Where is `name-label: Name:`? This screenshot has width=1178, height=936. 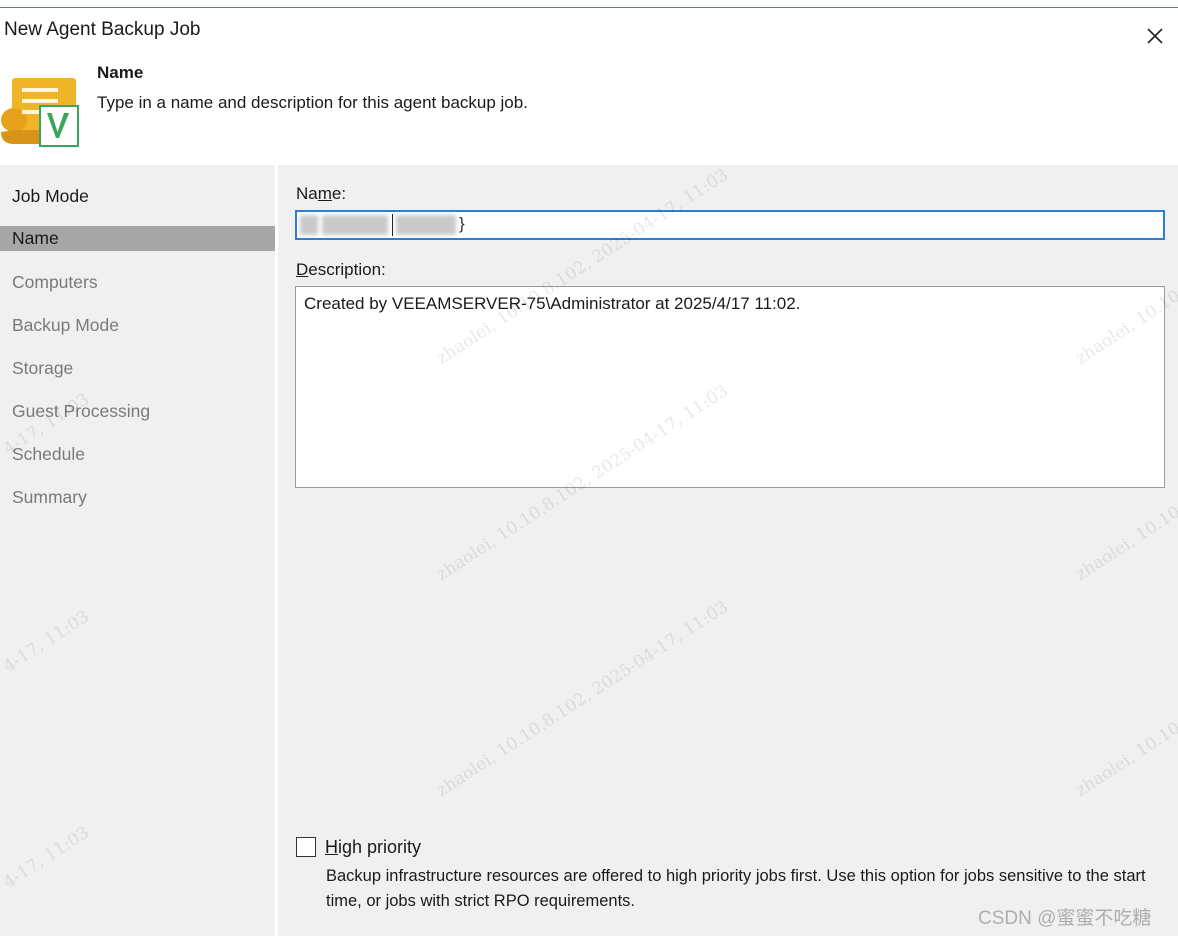
name-label: Name: is located at coordinates (321, 193).